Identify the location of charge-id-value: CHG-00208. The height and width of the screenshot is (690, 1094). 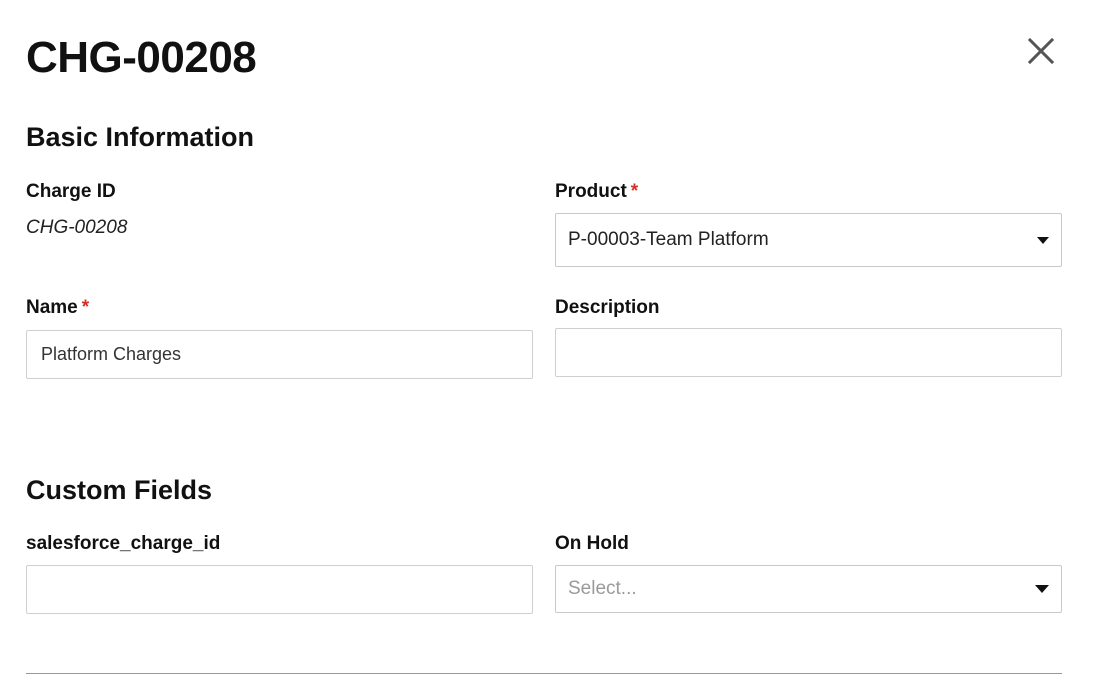
(77, 227).